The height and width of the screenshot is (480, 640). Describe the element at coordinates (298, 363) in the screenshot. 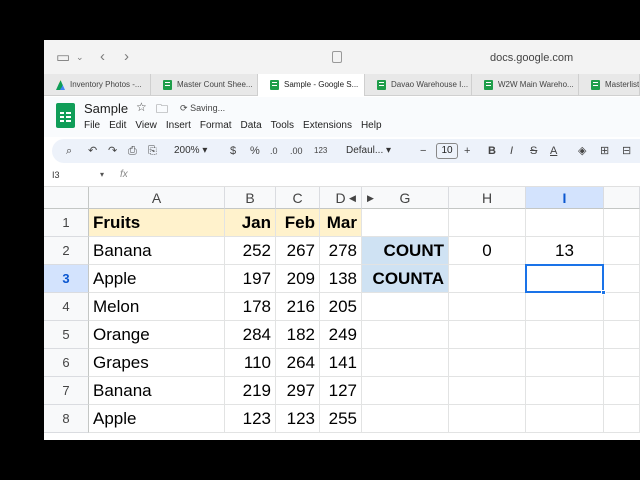

I see `cell-c6: 264` at that location.